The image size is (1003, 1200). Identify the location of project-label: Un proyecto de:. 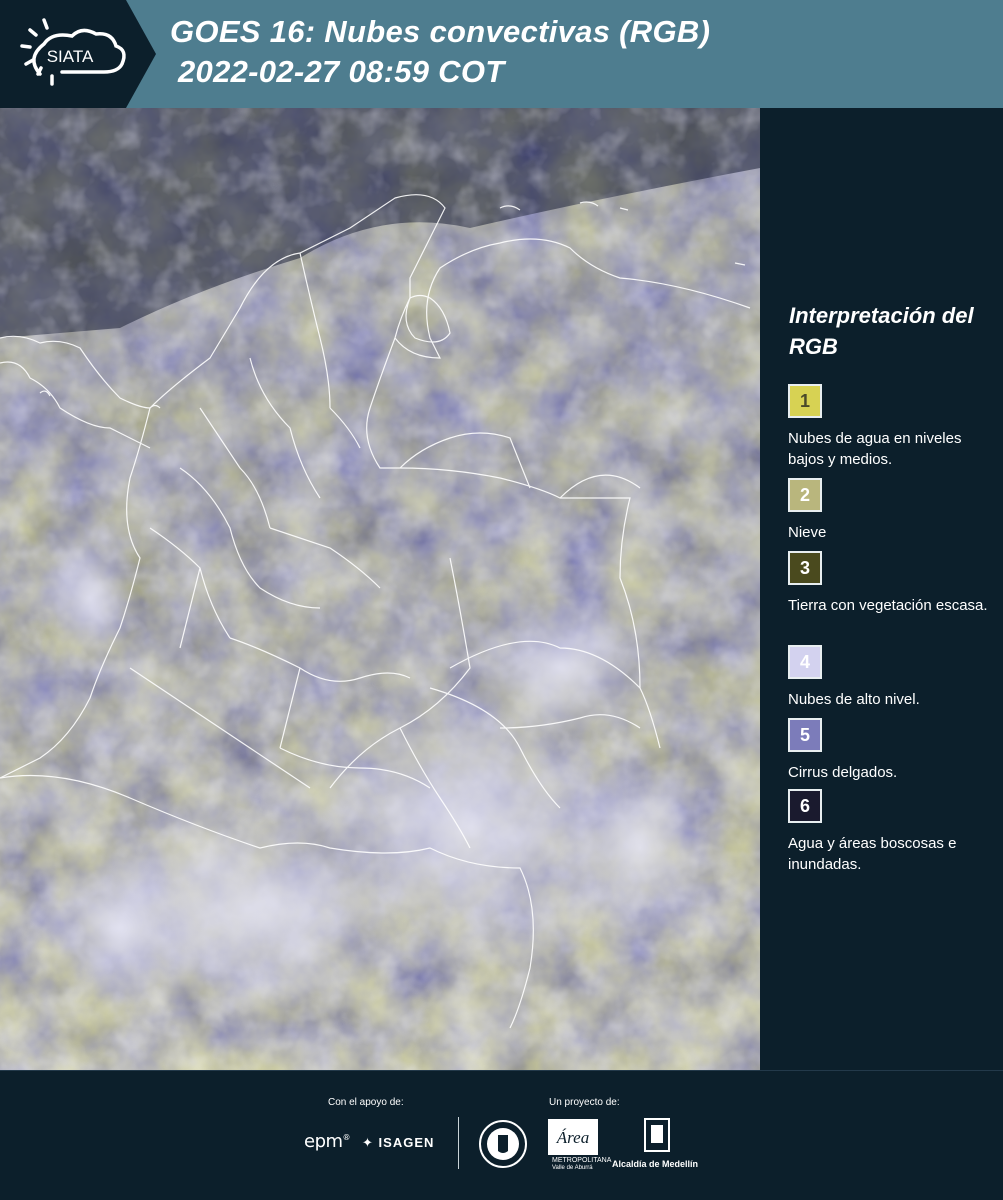
(584, 1102).